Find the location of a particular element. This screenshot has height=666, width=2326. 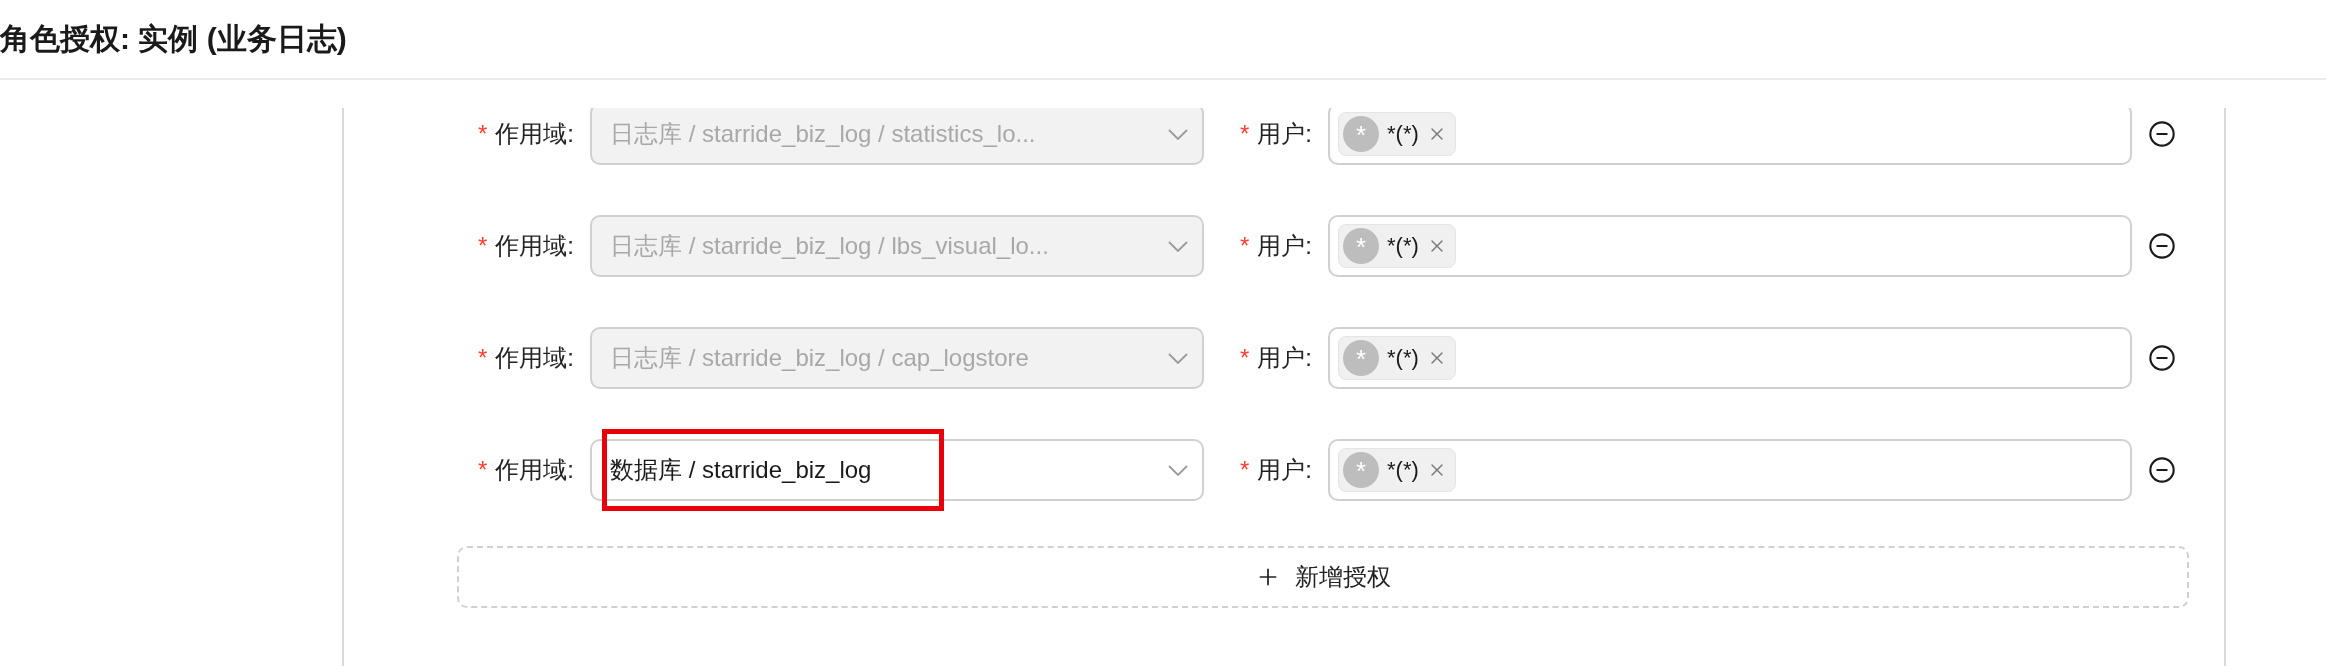

scope-select: 数据库 / starride_biz_log is located at coordinates (897, 470).